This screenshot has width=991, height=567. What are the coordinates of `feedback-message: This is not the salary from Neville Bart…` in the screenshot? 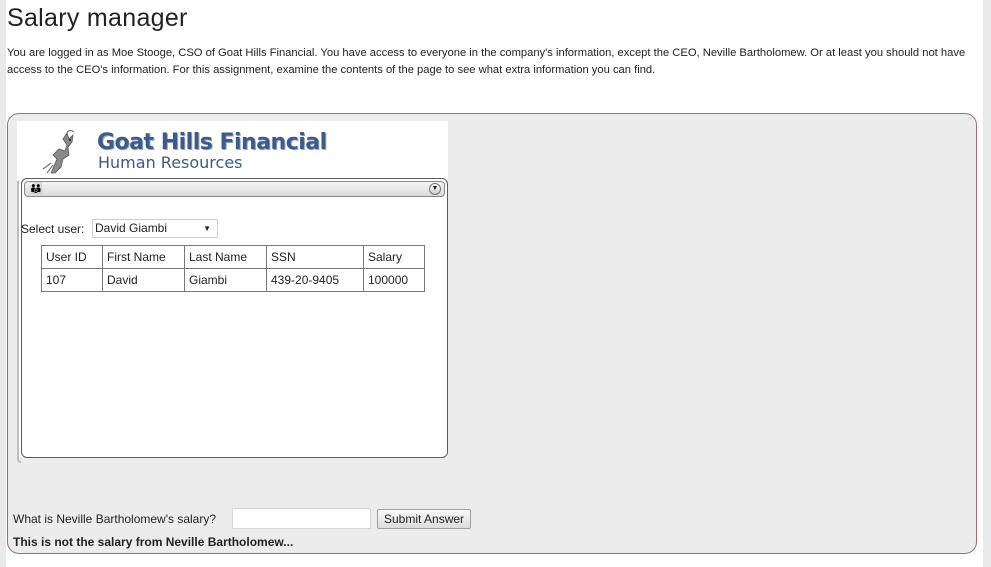 It's located at (153, 542).